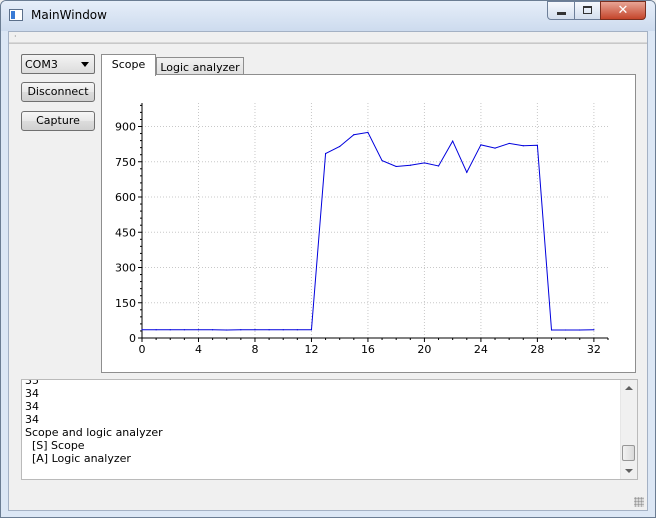 The image size is (656, 518). I want to click on port-select-value: COM3, so click(41, 64).